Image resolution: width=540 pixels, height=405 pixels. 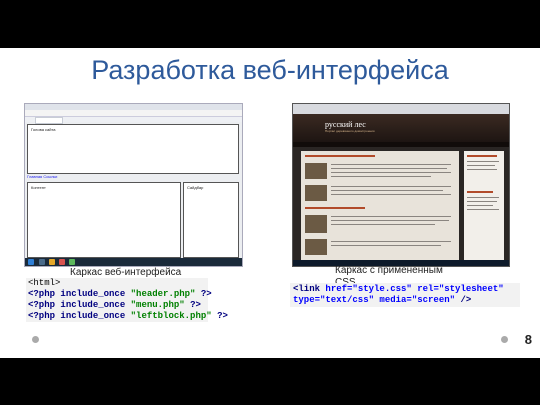 I want to click on browser-tab, so click(x=49, y=120).